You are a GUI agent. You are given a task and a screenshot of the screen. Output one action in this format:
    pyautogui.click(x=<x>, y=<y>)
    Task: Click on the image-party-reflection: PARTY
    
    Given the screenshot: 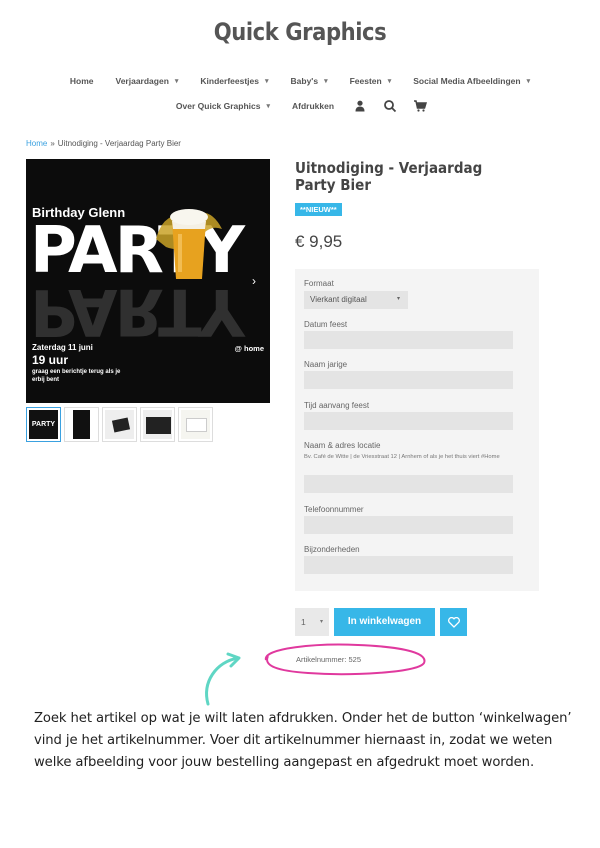 What is the action you would take?
    pyautogui.click(x=136, y=311)
    